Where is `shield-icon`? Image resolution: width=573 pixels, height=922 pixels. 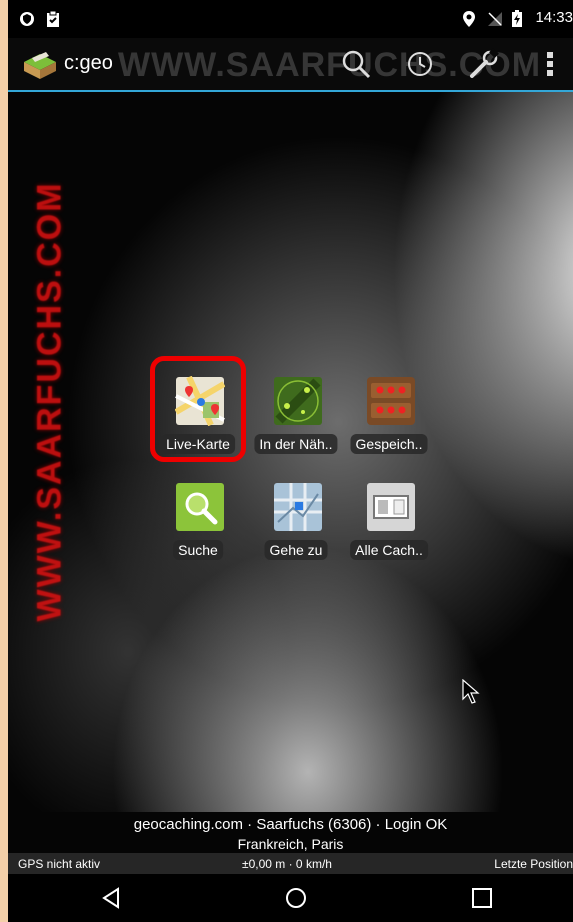
shield-icon is located at coordinates (27, 19).